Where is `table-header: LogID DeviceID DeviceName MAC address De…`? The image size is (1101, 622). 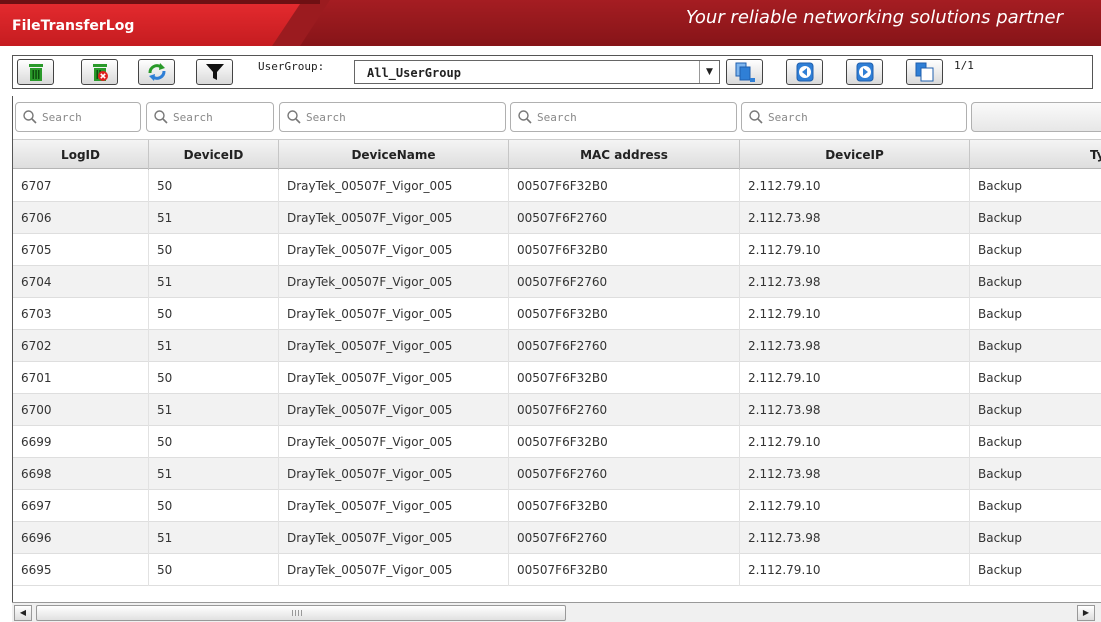
table-header: LogID DeviceID DeviceName MAC address De… is located at coordinates (557, 154).